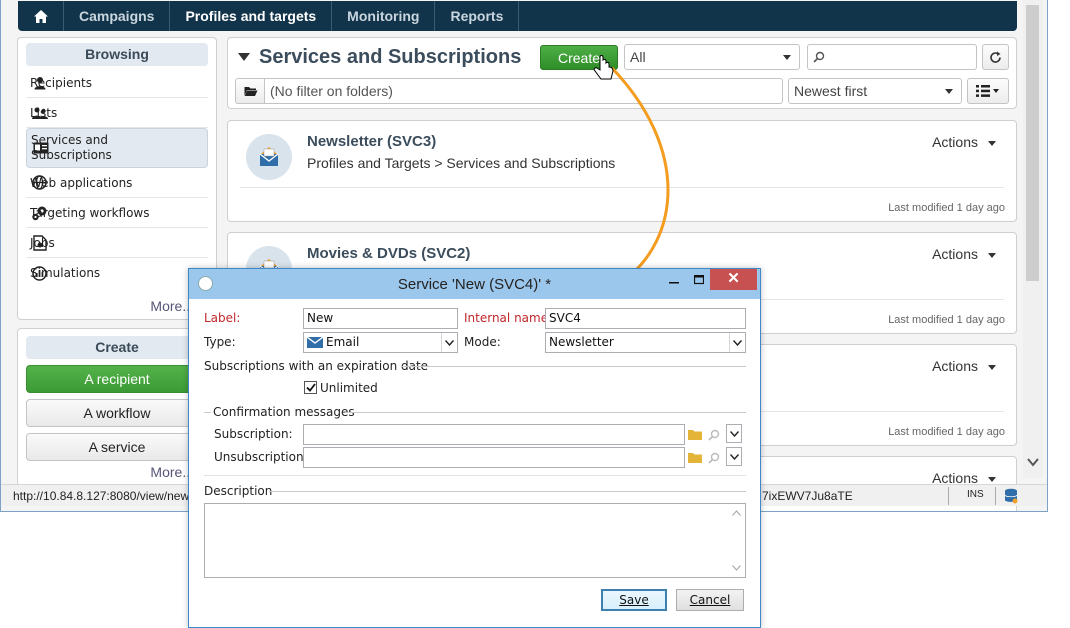 Image resolution: width=1070 pixels, height=628 pixels. What do you see at coordinates (581, 342) in the screenshot?
I see `mode-select-value: Newsletter` at bounding box center [581, 342].